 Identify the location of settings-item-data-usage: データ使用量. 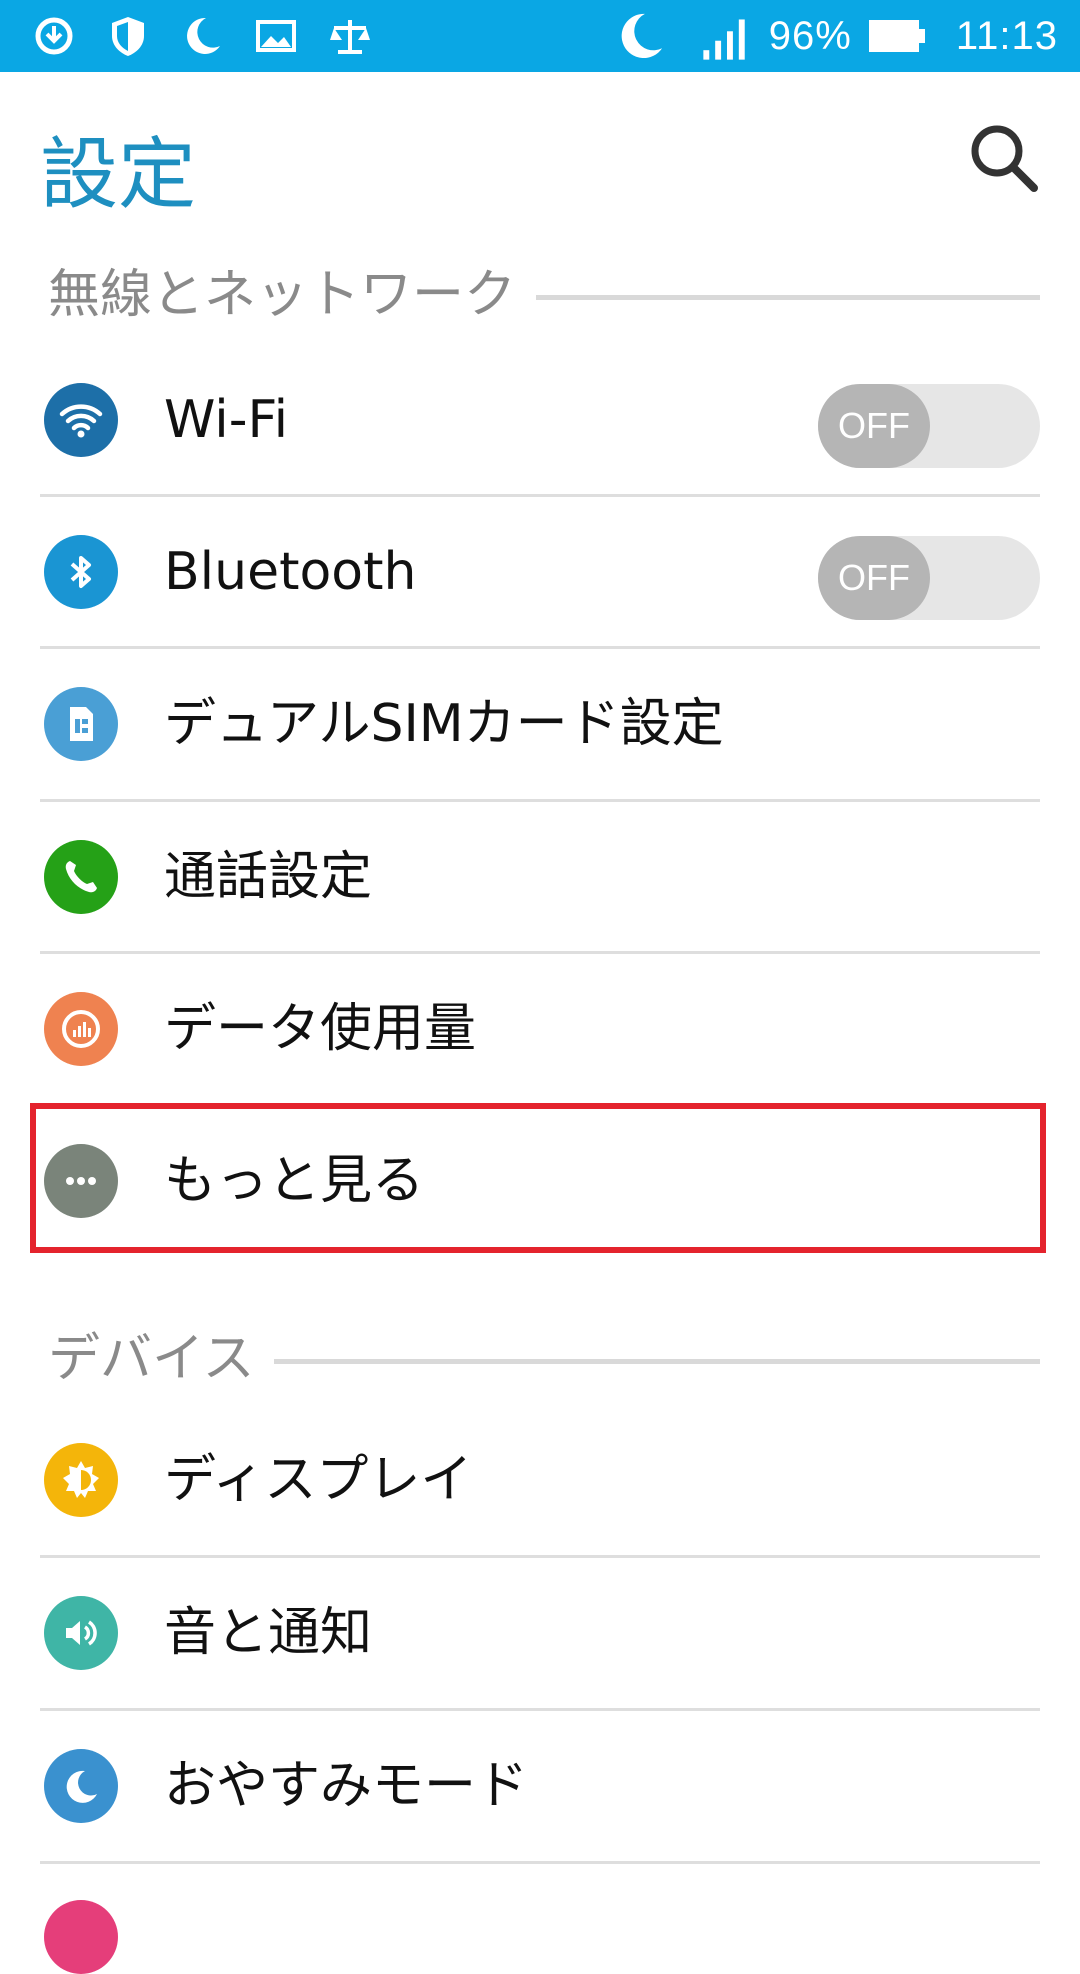
(540, 1029).